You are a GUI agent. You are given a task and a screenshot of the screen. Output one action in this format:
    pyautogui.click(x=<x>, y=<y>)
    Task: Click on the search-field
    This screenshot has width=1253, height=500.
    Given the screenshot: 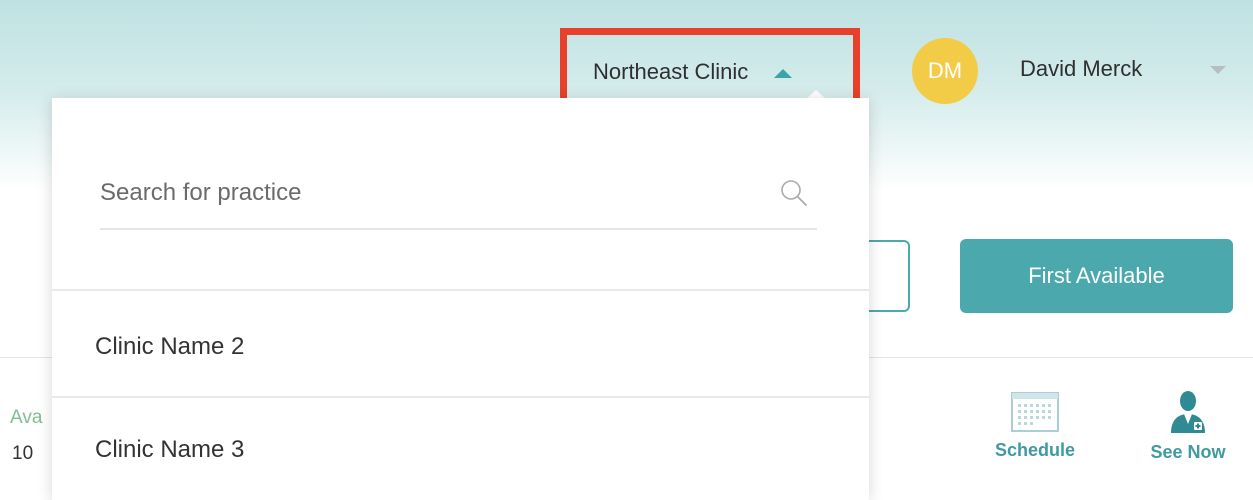 What is the action you would take?
    pyautogui.click(x=458, y=199)
    